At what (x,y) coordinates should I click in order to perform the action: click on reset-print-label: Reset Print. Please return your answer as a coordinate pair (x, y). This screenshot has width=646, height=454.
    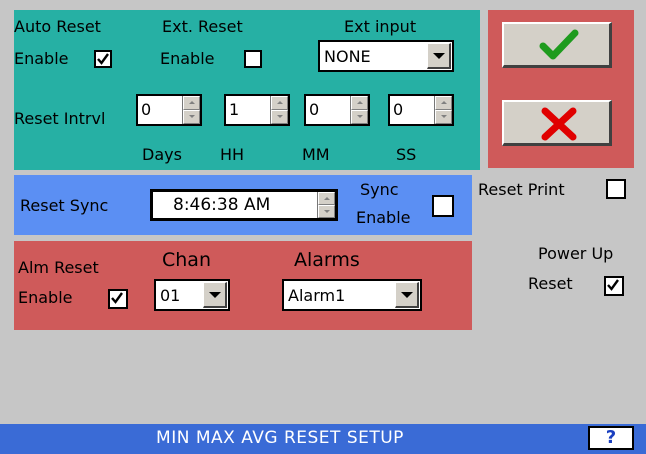
    Looking at the image, I should click on (521, 189).